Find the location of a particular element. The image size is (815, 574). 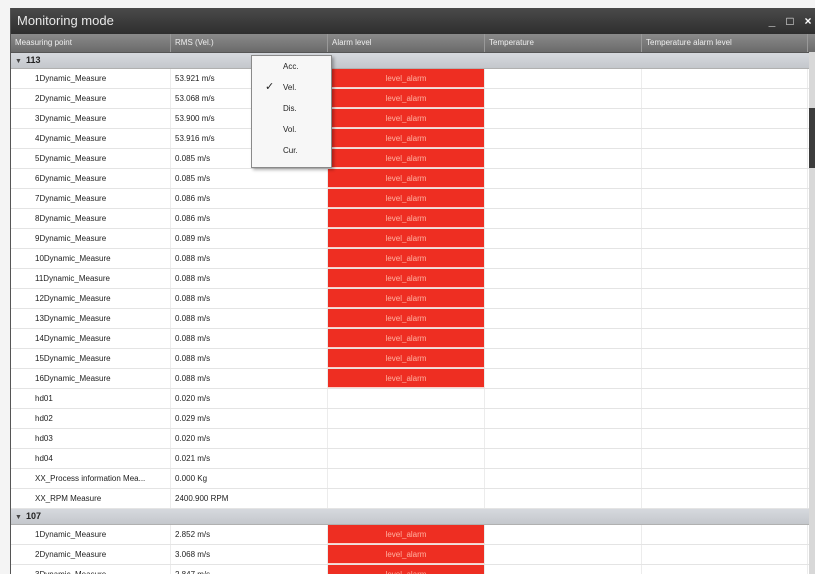

table-row: hd01 0.020 m/s is located at coordinates (413, 399).